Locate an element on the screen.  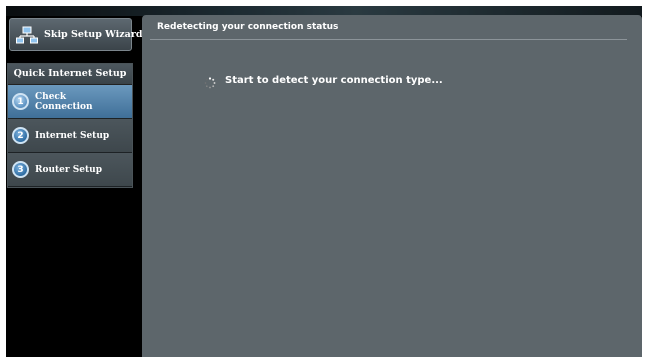
step-label: Internet Setup is located at coordinates (72, 135).